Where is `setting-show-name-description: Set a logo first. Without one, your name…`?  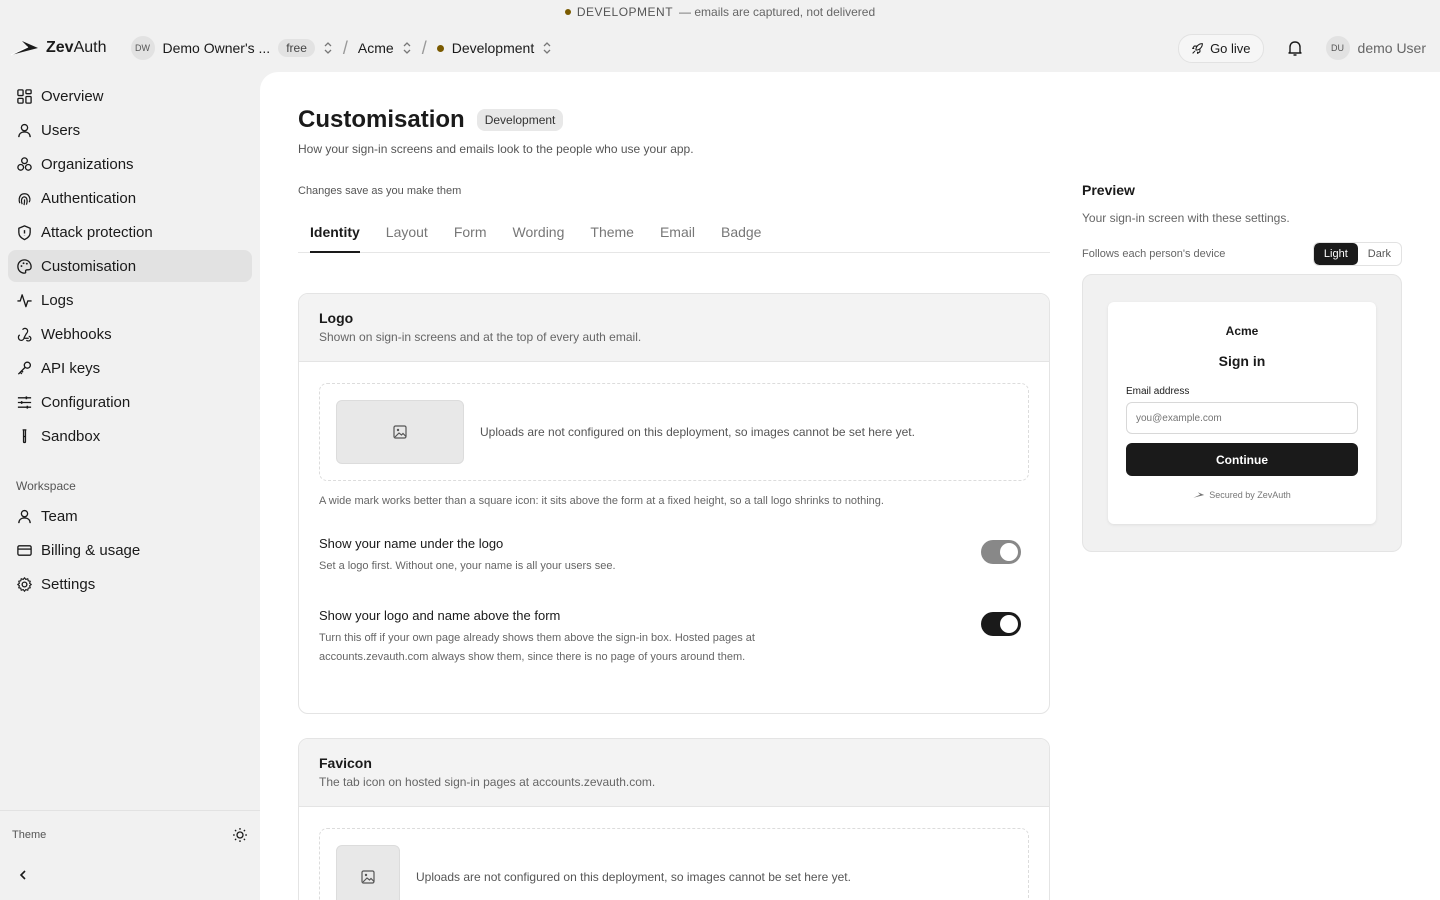 setting-show-name-description: Set a logo first. Without one, your name… is located at coordinates (467, 566).